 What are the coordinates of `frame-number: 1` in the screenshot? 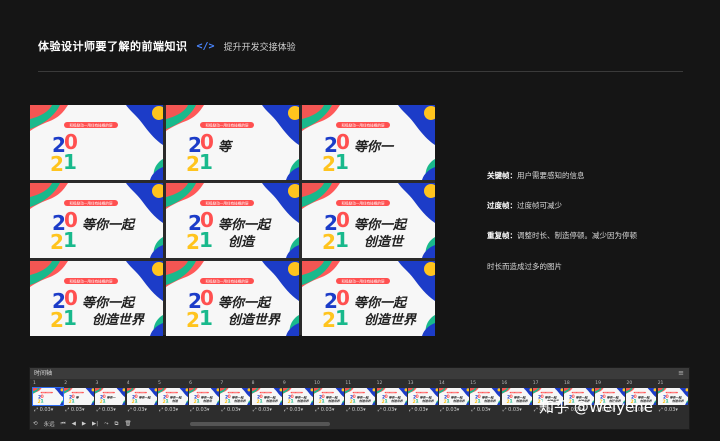 It's located at (34, 383).